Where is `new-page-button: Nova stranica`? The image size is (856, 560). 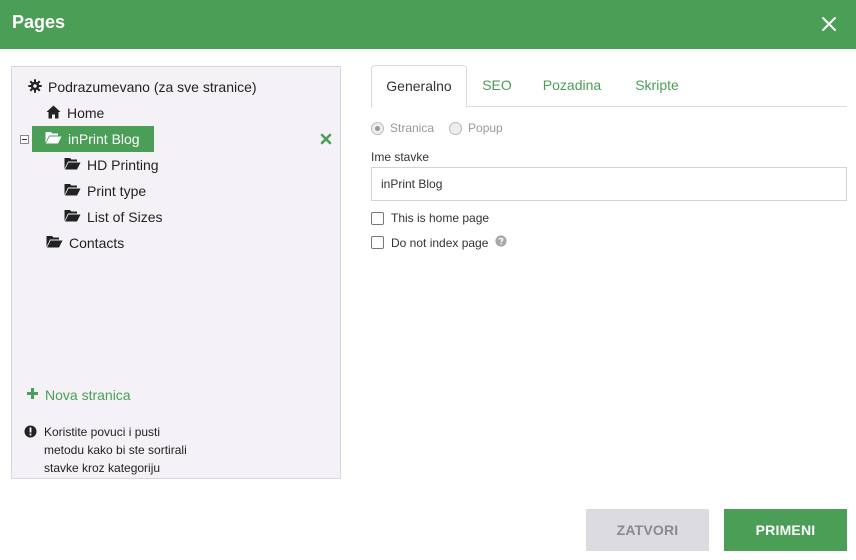
new-page-button: Nova stranica is located at coordinates (78, 395).